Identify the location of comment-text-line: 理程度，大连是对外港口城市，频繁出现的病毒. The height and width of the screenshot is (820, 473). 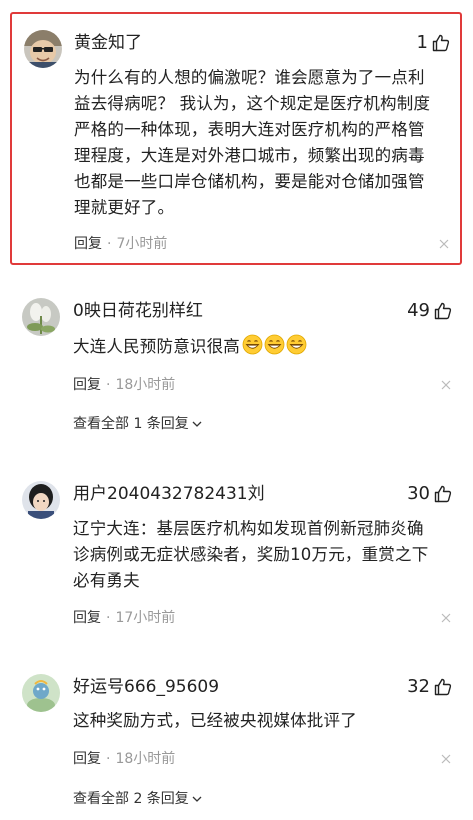
(249, 155).